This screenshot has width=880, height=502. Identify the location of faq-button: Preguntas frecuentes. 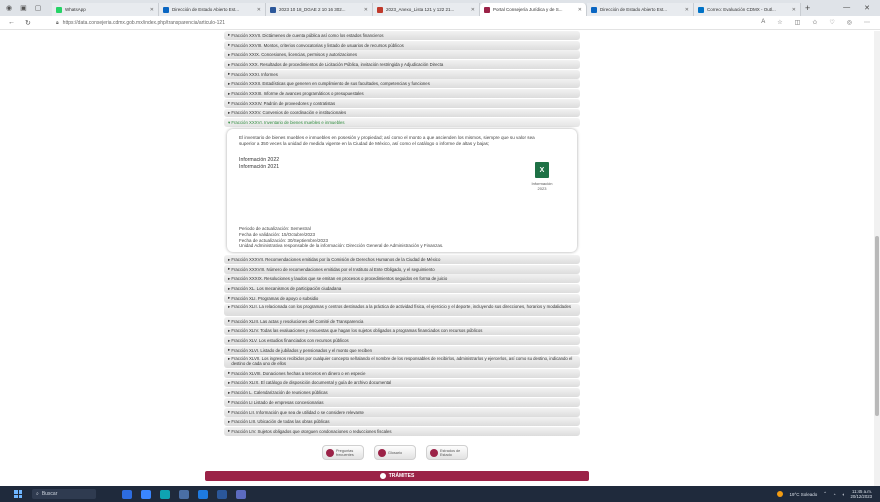
(343, 452).